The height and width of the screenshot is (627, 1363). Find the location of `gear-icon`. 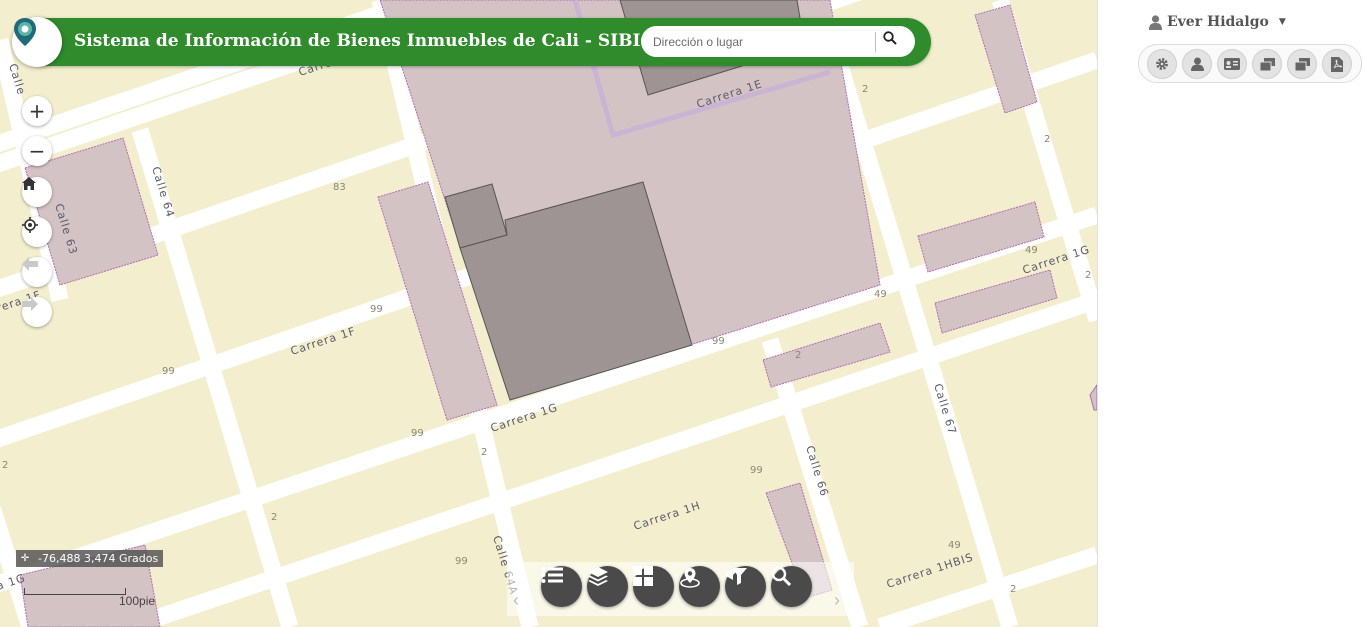

gear-icon is located at coordinates (1162, 64).